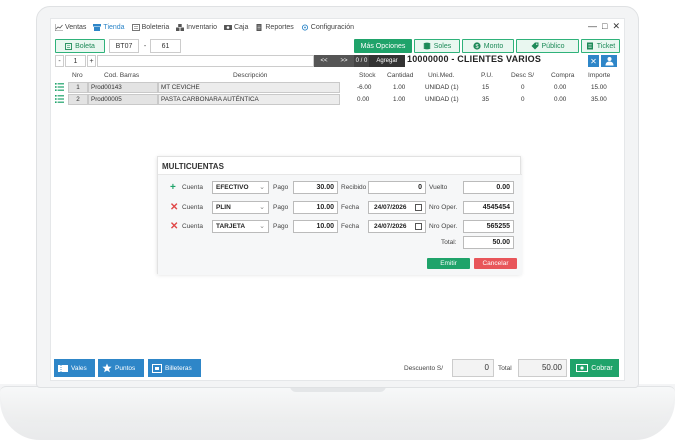  What do you see at coordinates (235, 27) in the screenshot?
I see `menu-caja: Caja` at bounding box center [235, 27].